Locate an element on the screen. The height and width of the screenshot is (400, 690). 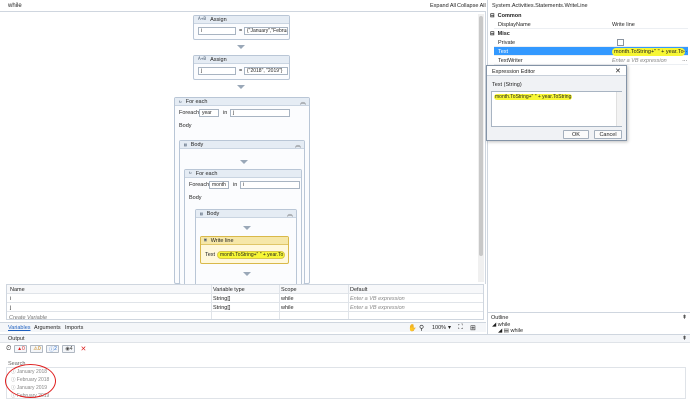
assign-value-field: {"January","Februa is located at coordinates (266, 31).